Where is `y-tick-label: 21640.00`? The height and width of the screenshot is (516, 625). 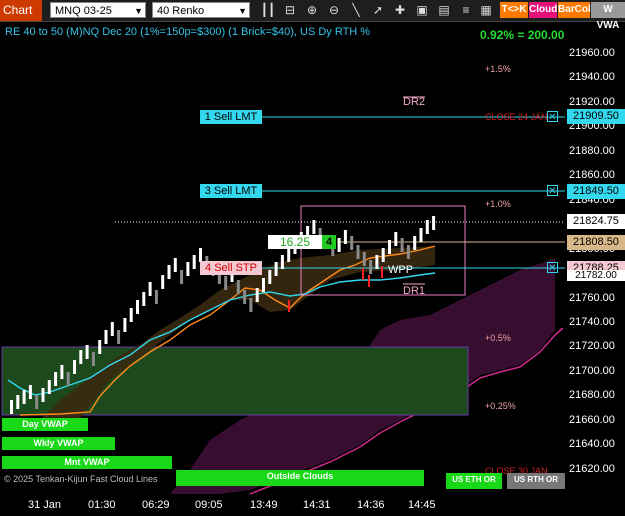
y-tick-label: 21640.00 is located at coordinates (592, 444).